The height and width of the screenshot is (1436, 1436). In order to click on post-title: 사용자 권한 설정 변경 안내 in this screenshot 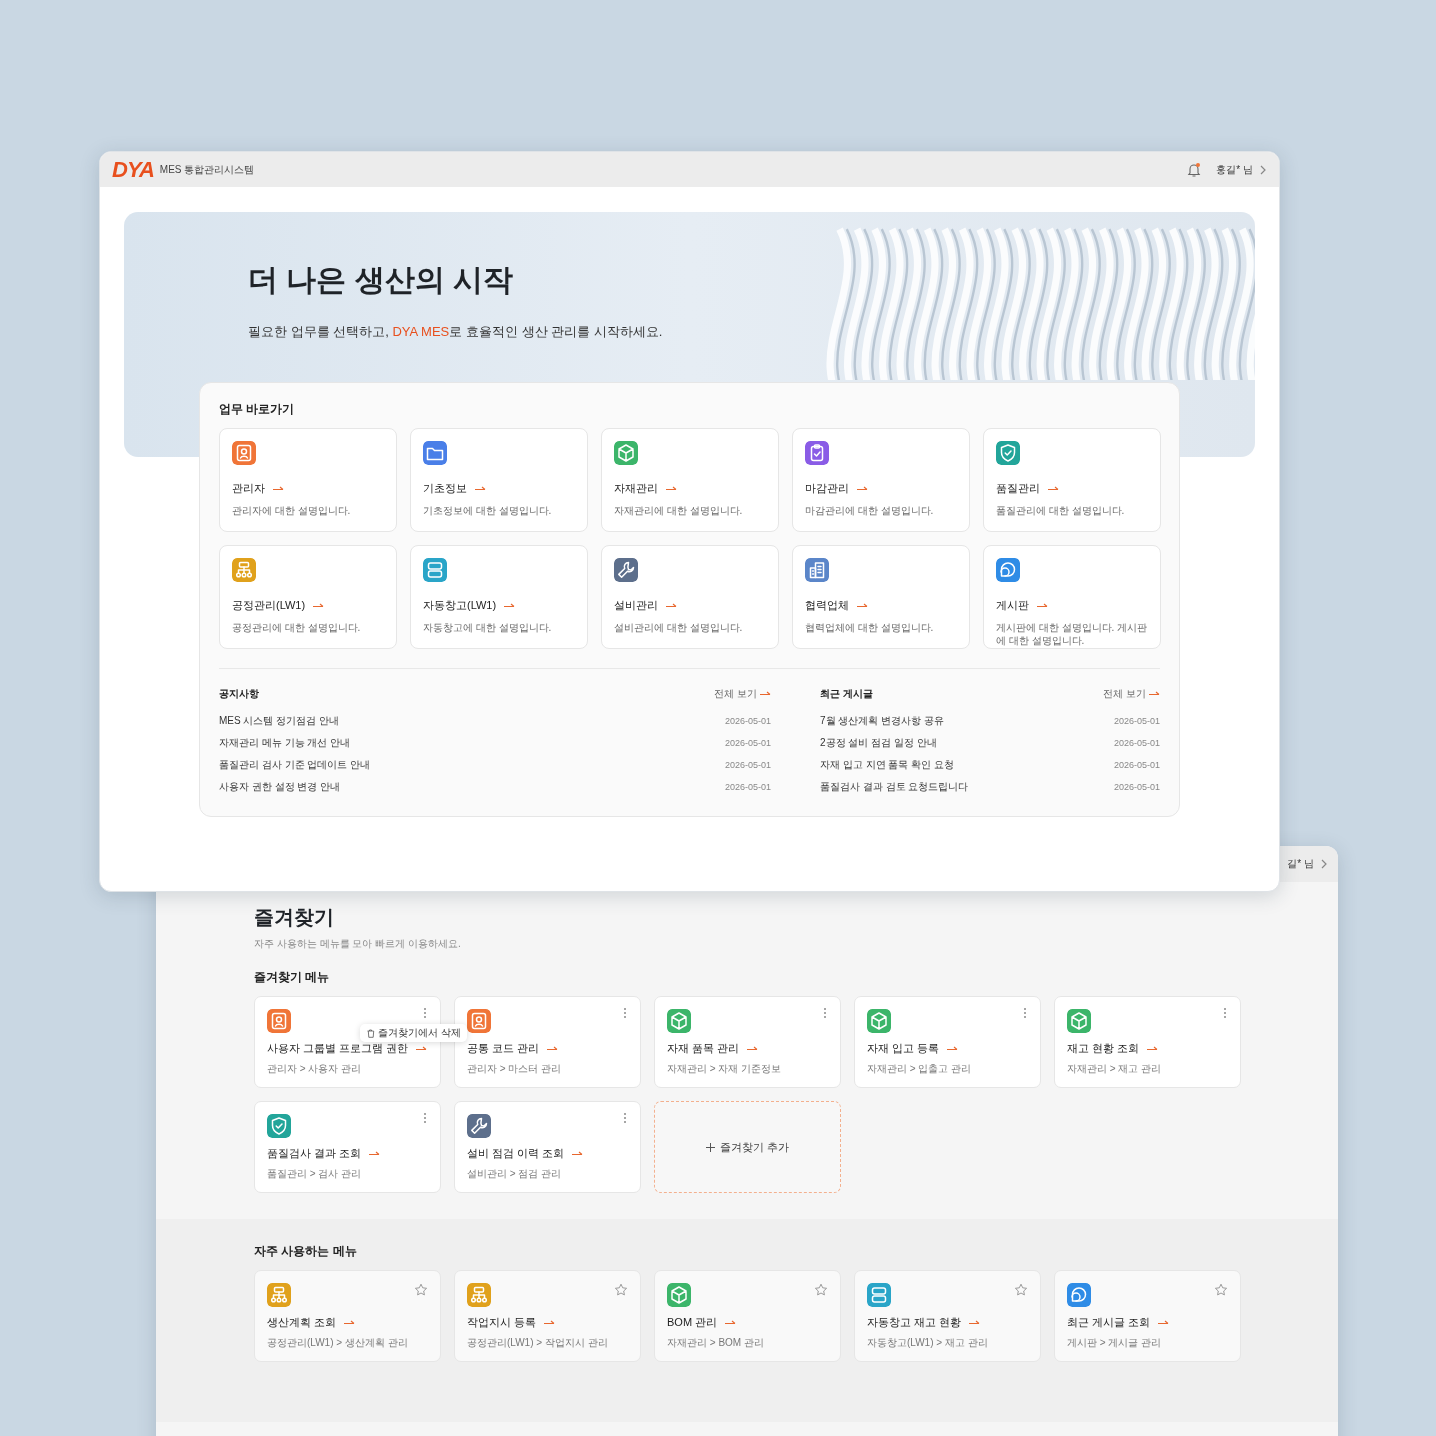, I will do `click(280, 787)`.